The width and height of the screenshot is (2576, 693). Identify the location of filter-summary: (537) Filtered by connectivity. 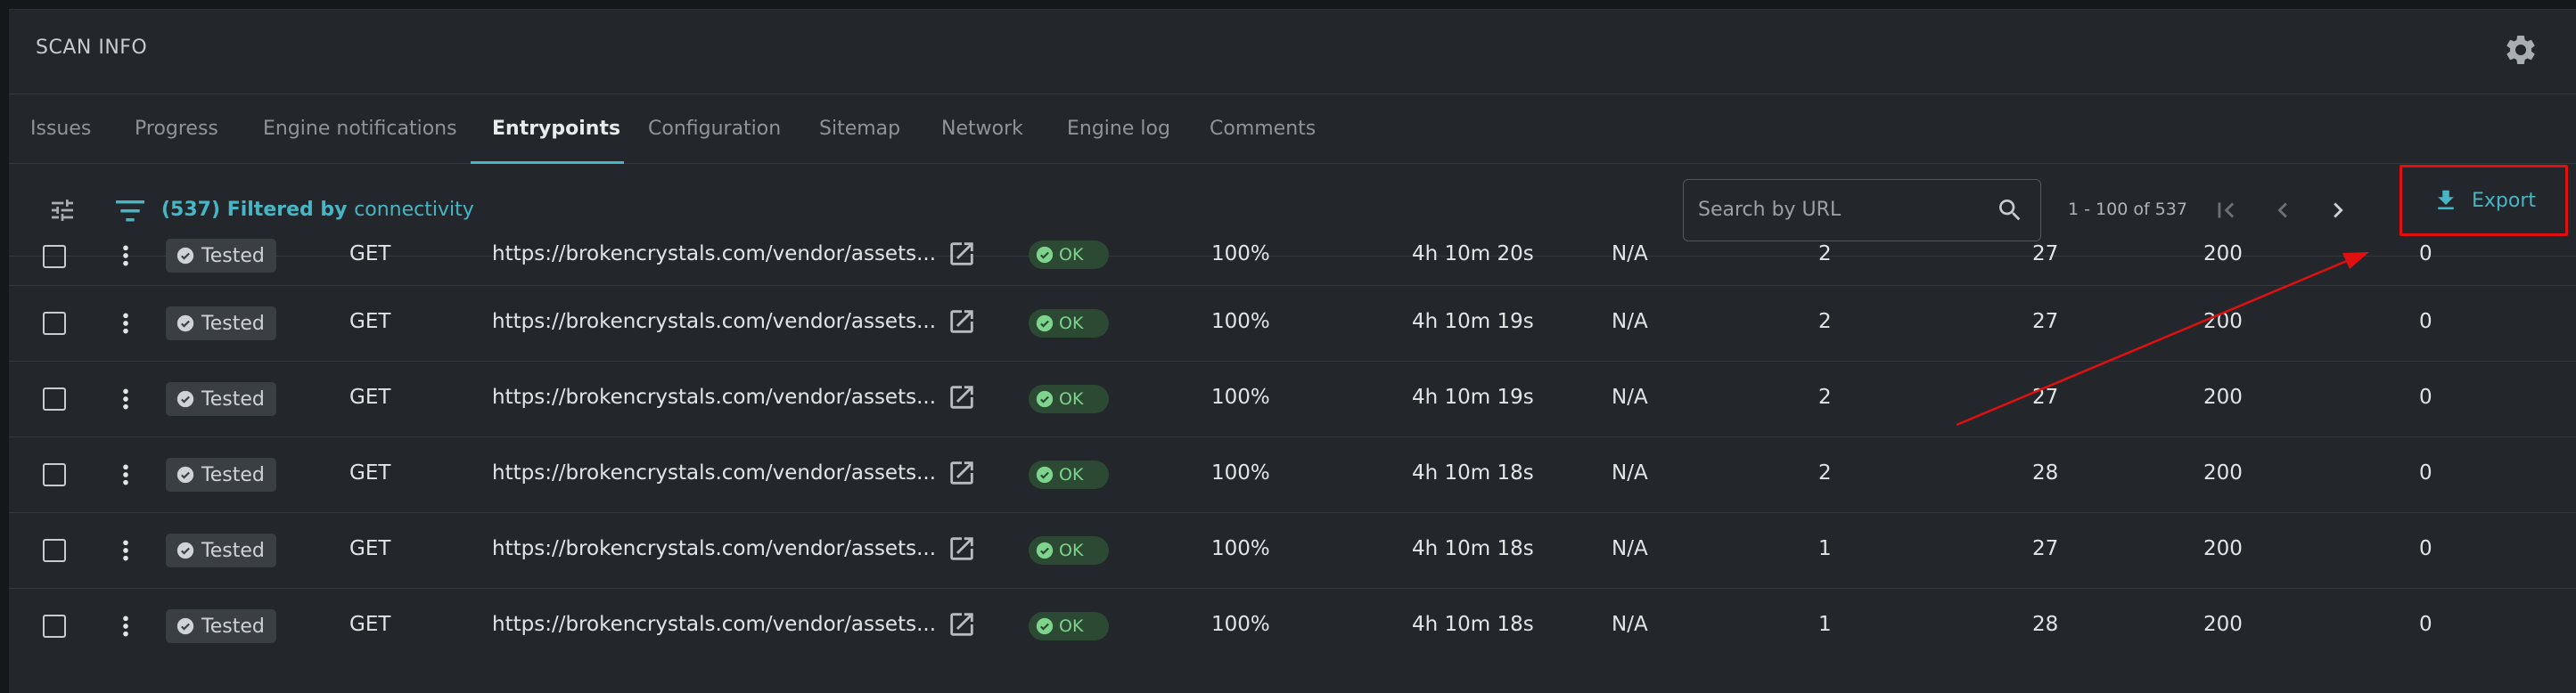
(317, 210).